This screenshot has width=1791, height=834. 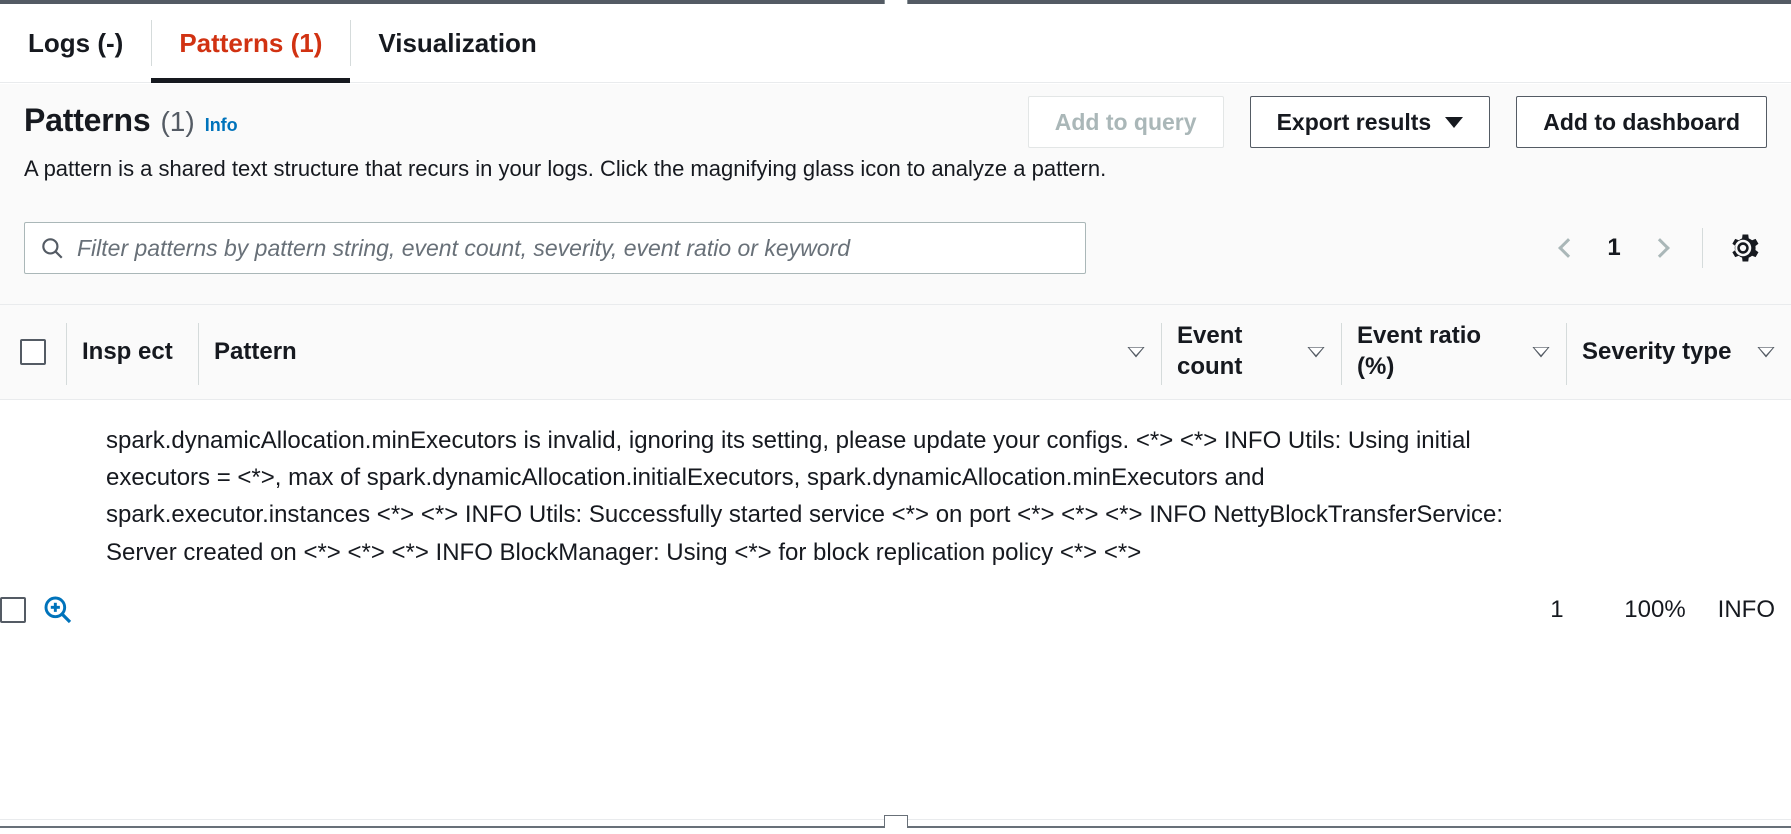 What do you see at coordinates (1614, 248) in the screenshot?
I see `page-number-1: 1` at bounding box center [1614, 248].